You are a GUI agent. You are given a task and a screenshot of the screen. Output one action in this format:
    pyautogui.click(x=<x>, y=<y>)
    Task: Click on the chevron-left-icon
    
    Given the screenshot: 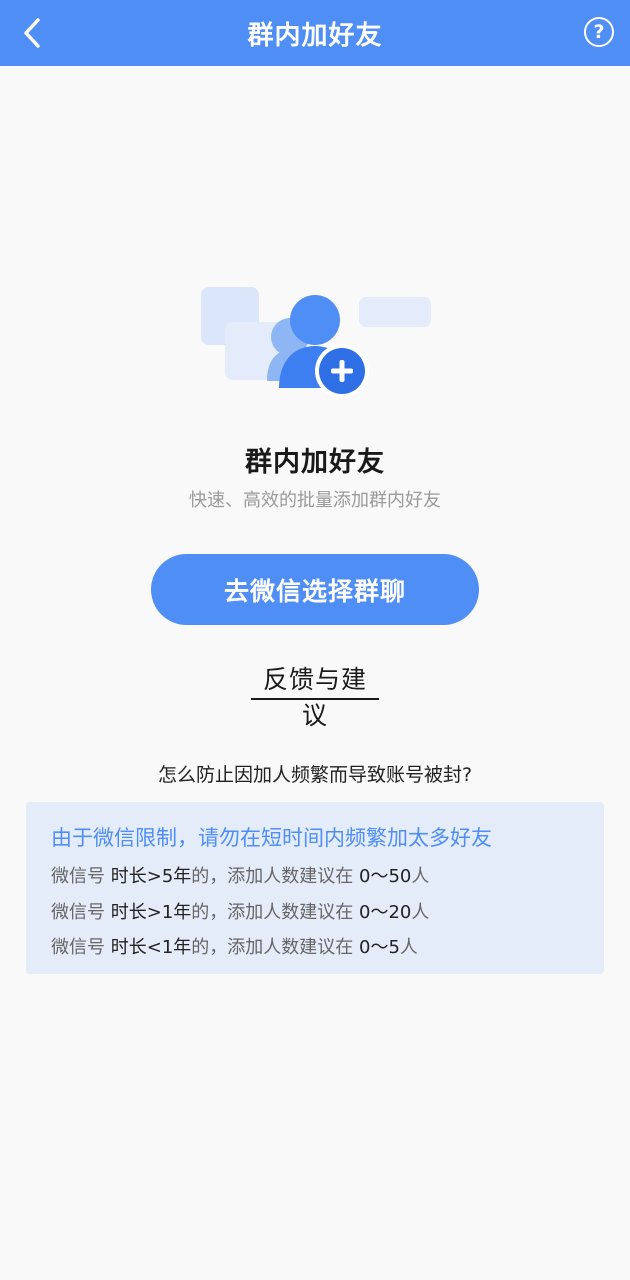 What is the action you would take?
    pyautogui.click(x=32, y=33)
    